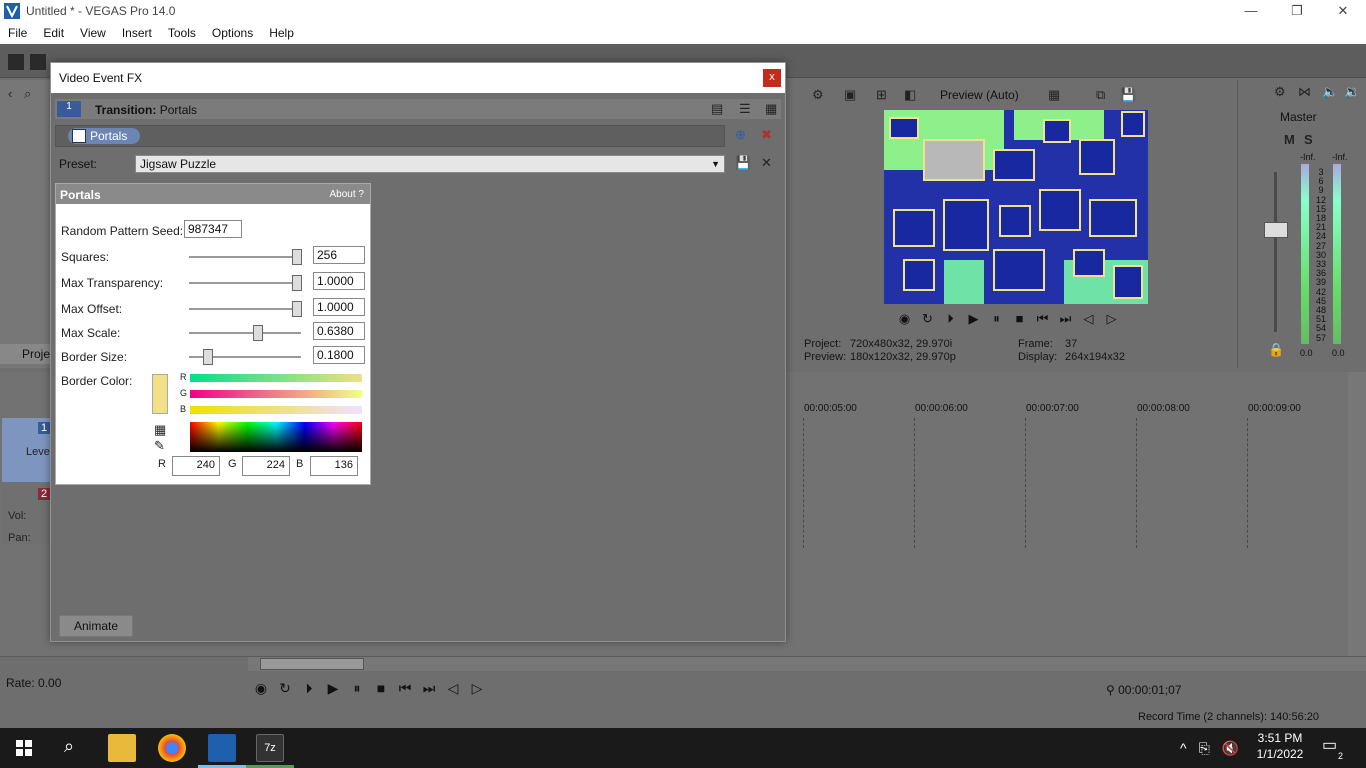  I want to click on chevron-up-icon: ^, so click(1183, 748).